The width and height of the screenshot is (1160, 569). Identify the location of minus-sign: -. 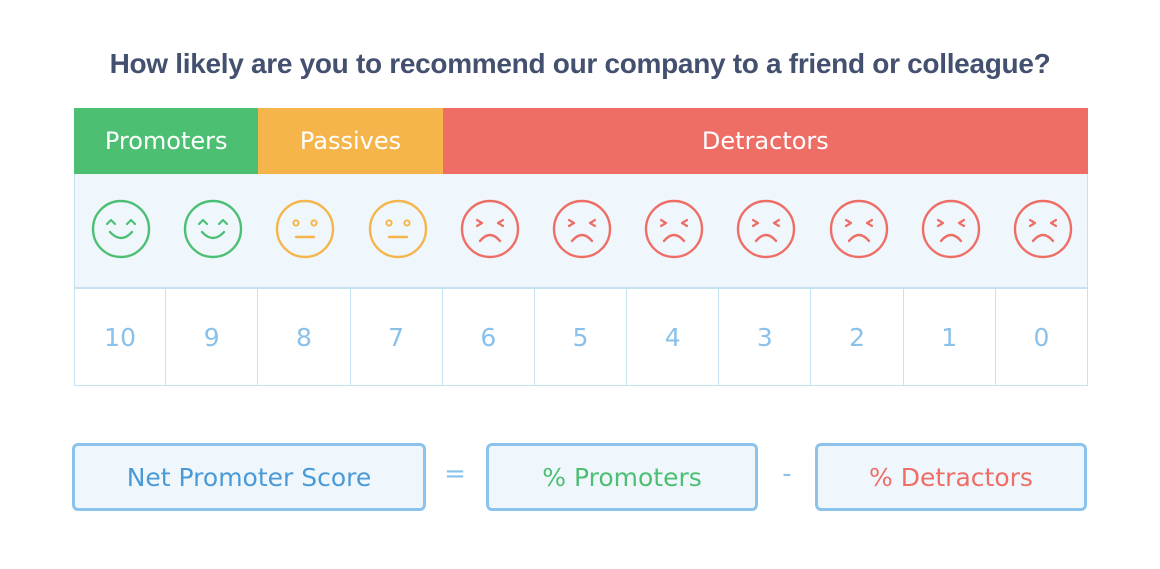
(787, 474).